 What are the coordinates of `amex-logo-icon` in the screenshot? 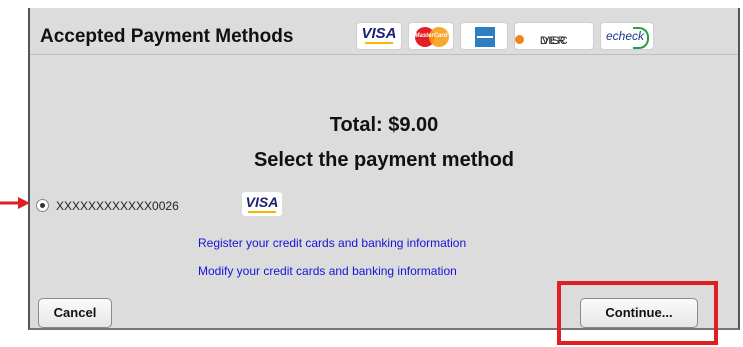 It's located at (484, 36).